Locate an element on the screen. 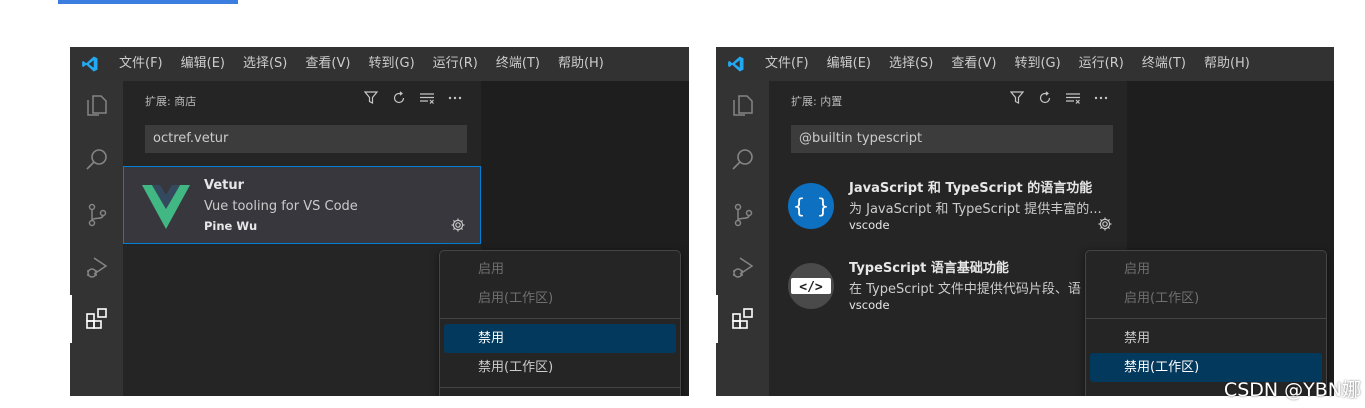  extension-publisher: Pine Wu is located at coordinates (231, 226).